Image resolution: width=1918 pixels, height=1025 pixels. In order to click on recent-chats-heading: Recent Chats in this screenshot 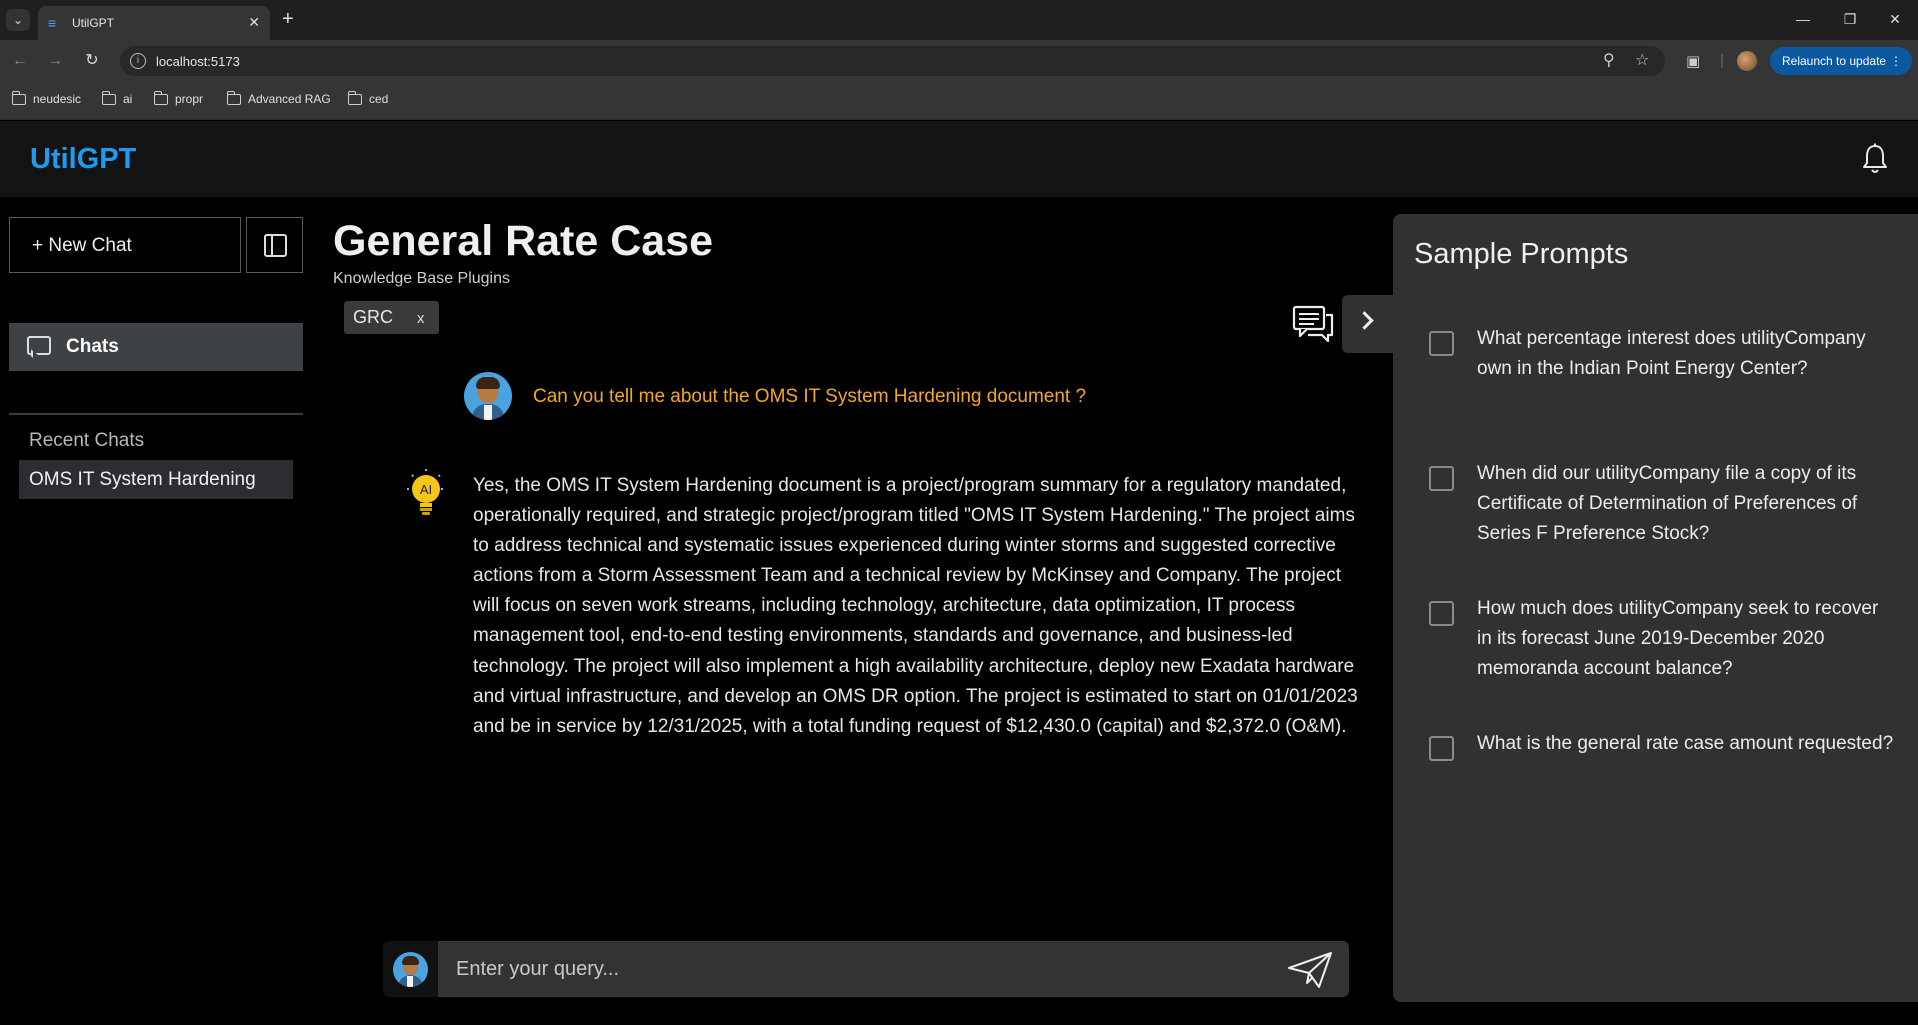, I will do `click(87, 440)`.